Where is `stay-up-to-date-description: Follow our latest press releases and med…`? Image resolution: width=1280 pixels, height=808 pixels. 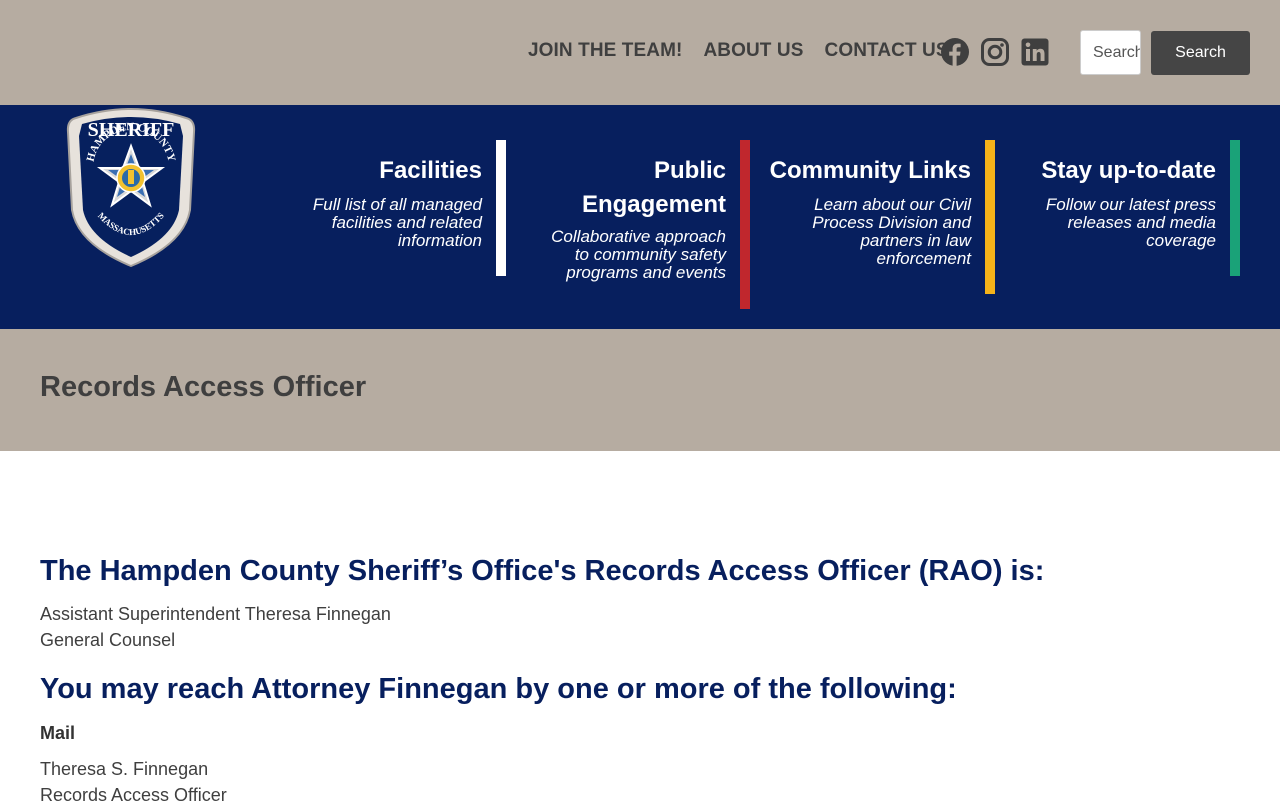 stay-up-to-date-description: Follow our latest press releases and med… is located at coordinates (1130, 222).